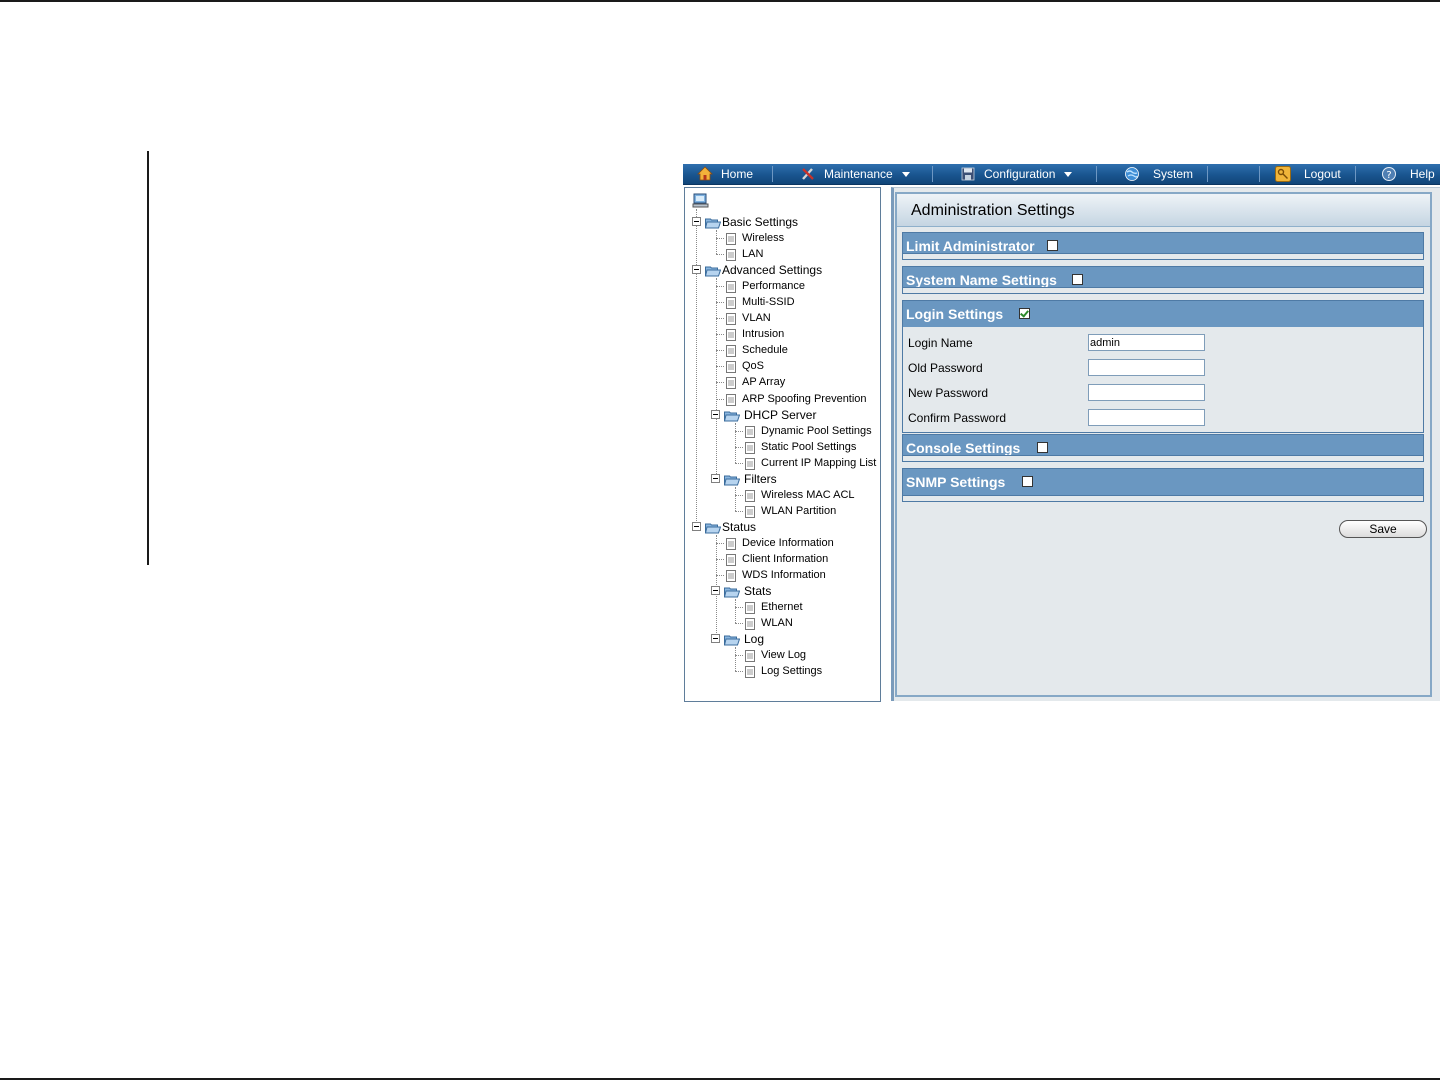 The width and height of the screenshot is (1440, 1081). Describe the element at coordinates (765, 286) in the screenshot. I see `tree-item-performance: Performance` at that location.